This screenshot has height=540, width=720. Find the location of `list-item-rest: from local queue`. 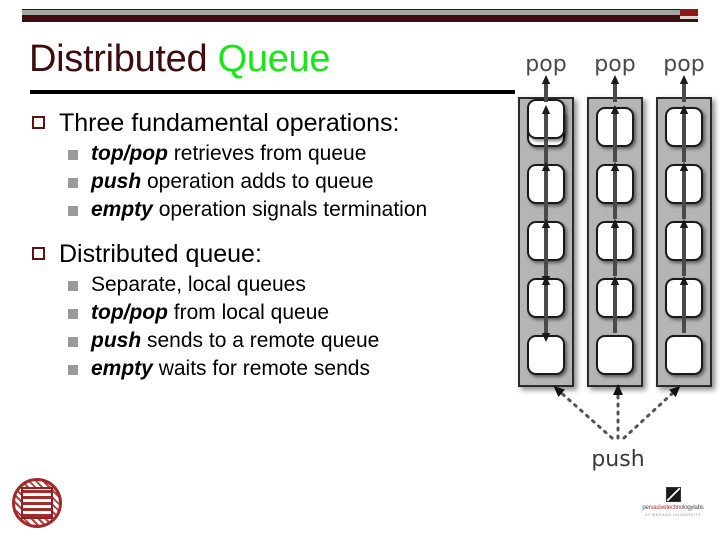

list-item-rest: from local queue is located at coordinates (248, 312).